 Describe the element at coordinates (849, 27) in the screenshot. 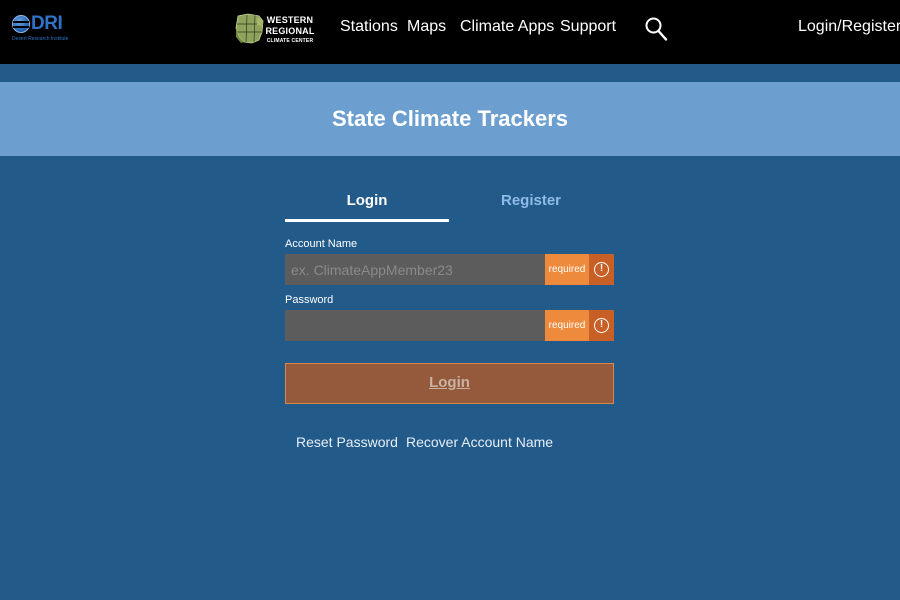

I see `login-register-link: Login/Register` at that location.